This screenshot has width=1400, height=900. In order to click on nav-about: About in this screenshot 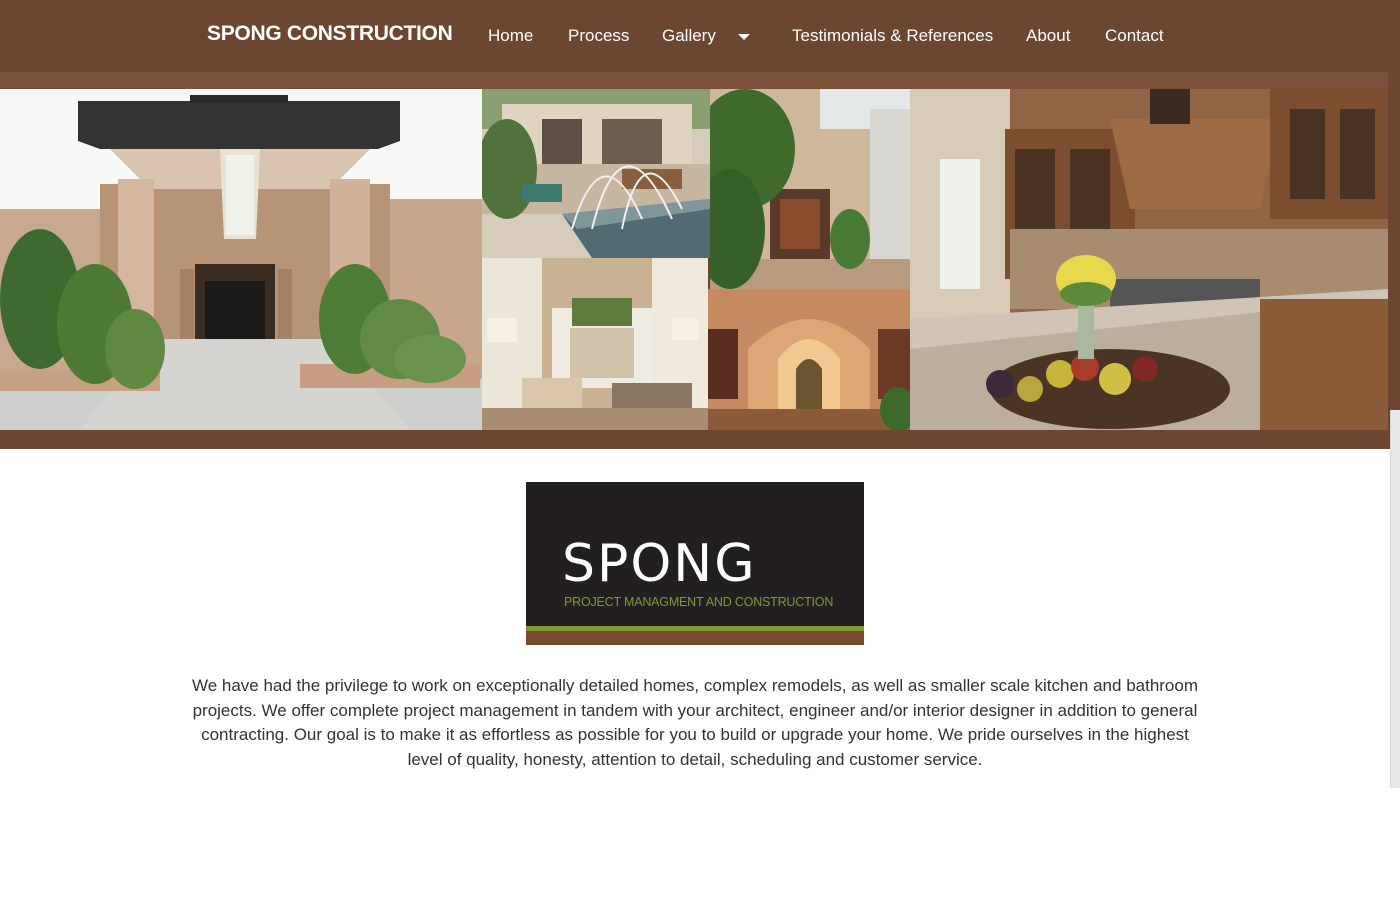, I will do `click(1048, 36)`.